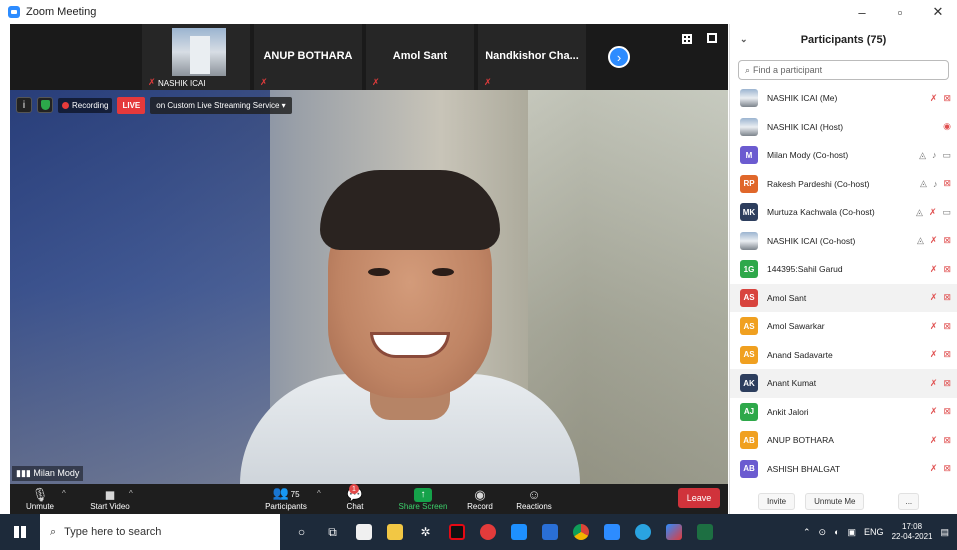  What do you see at coordinates (131, 493) in the screenshot?
I see `video-options-caret: ^` at bounding box center [131, 493].